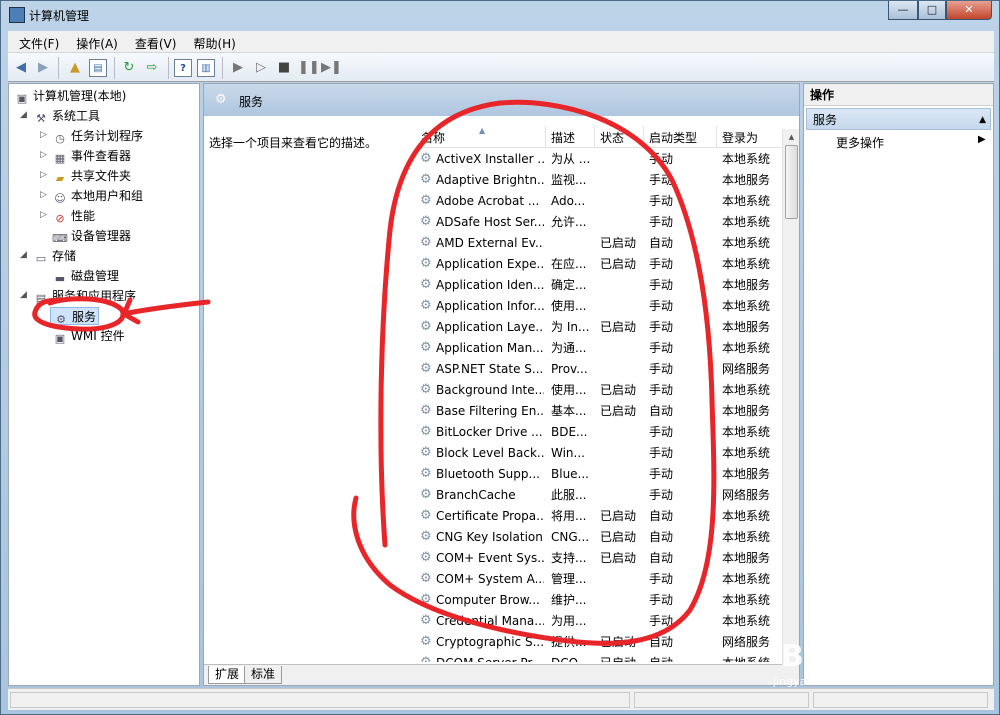 This screenshot has height=715, width=1000. What do you see at coordinates (206, 68) in the screenshot?
I see `action-pane-icon: ▥` at bounding box center [206, 68].